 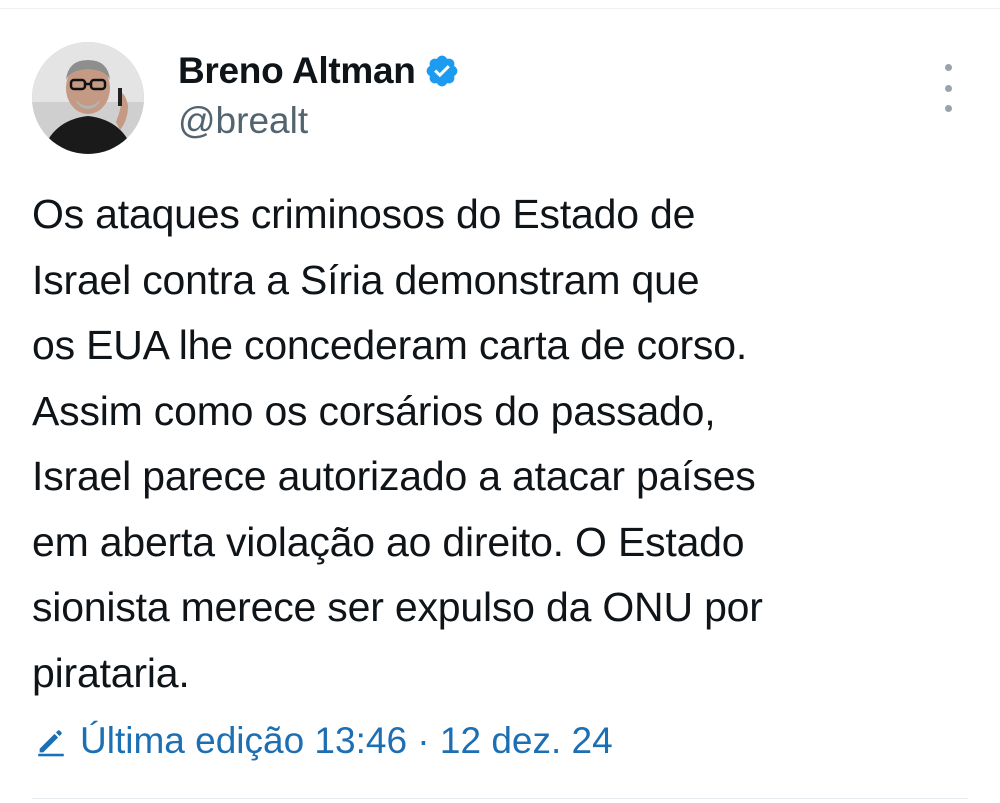 What do you see at coordinates (319, 95) in the screenshot?
I see `author-names: Breno Altman @brealt` at bounding box center [319, 95].